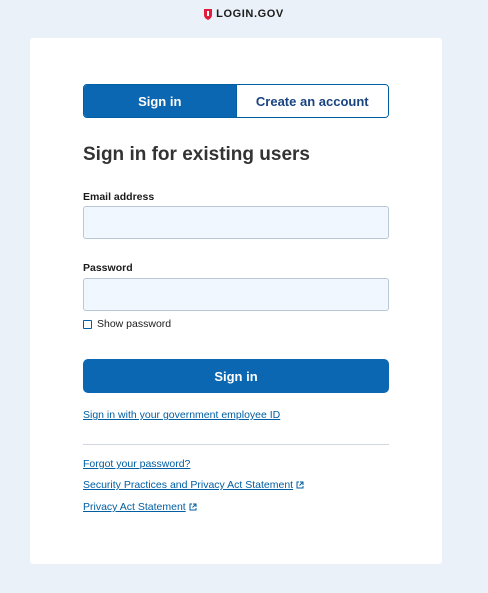 The image size is (488, 593). Describe the element at coordinates (196, 154) in the screenshot. I see `page-title: Sign in for existing users` at that location.